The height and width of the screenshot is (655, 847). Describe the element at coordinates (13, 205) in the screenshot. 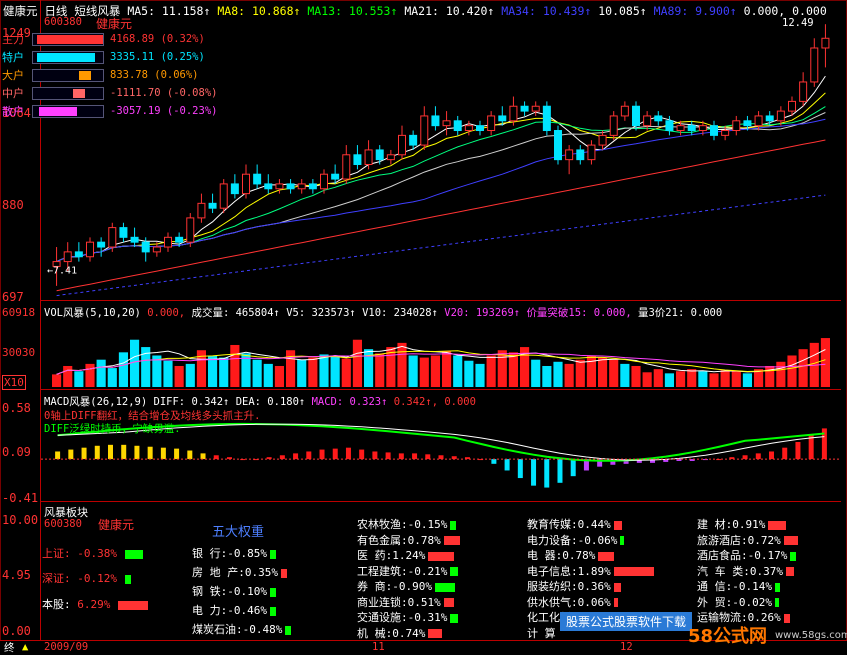

I see `y-label-p1-2: 880` at that location.